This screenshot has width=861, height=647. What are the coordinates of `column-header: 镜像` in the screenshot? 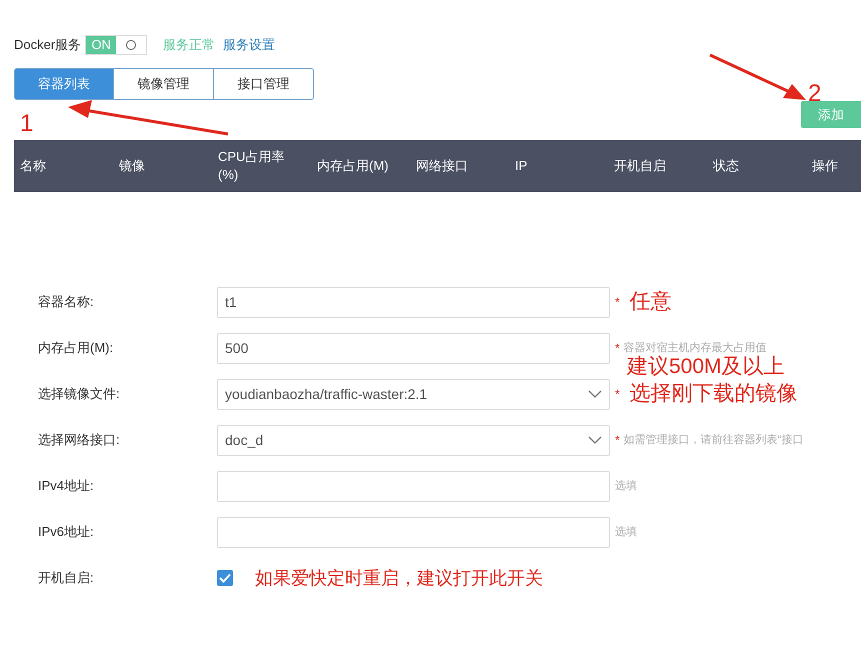 It's located at (132, 166).